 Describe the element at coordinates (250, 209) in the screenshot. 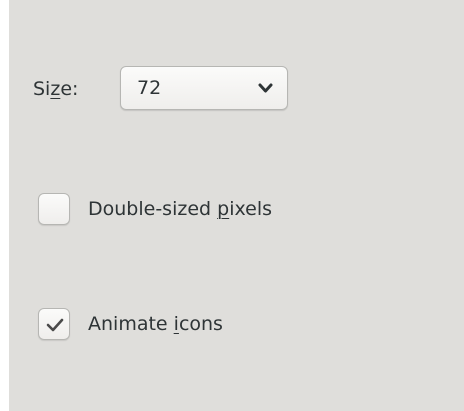

I see `double-sized-label-text-end: ixels` at that location.